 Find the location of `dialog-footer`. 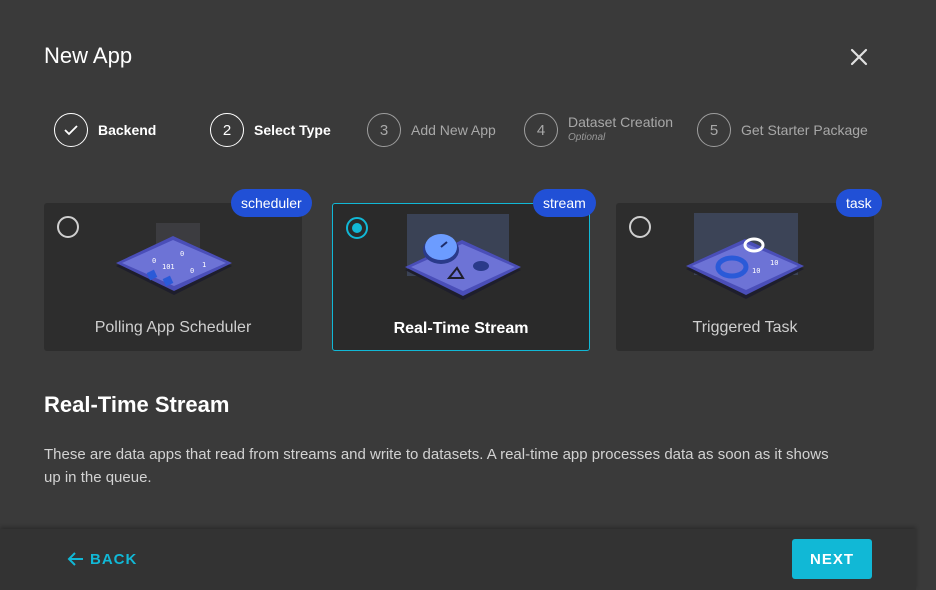

dialog-footer is located at coordinates (458, 559).